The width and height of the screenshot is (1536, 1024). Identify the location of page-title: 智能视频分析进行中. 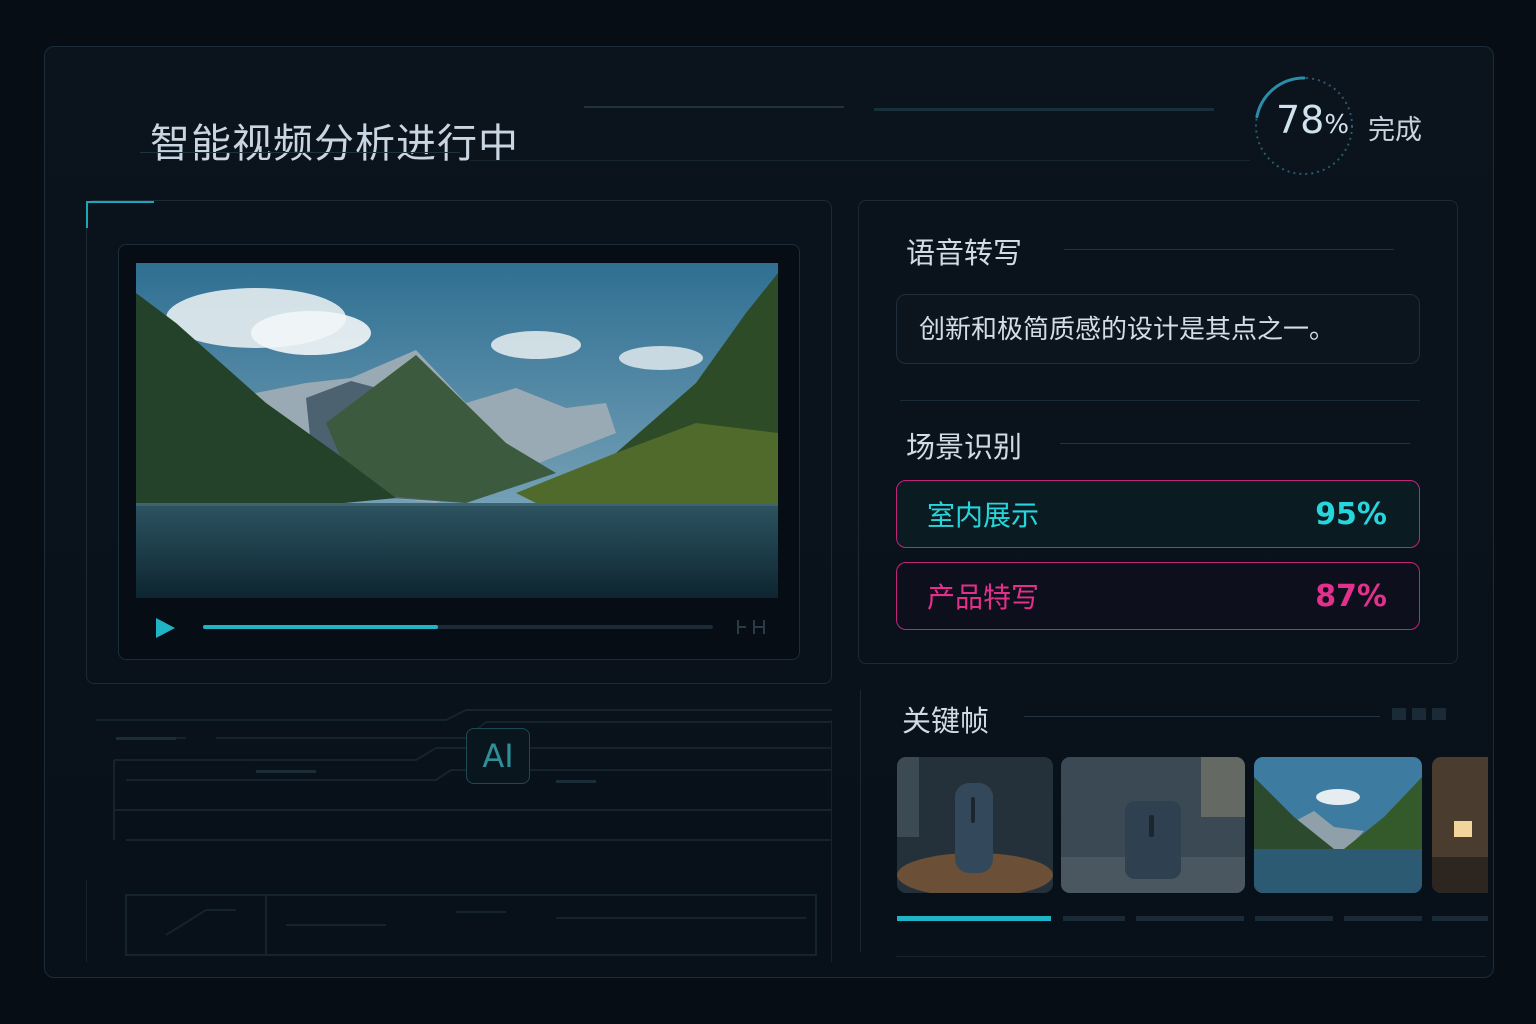
(334, 143).